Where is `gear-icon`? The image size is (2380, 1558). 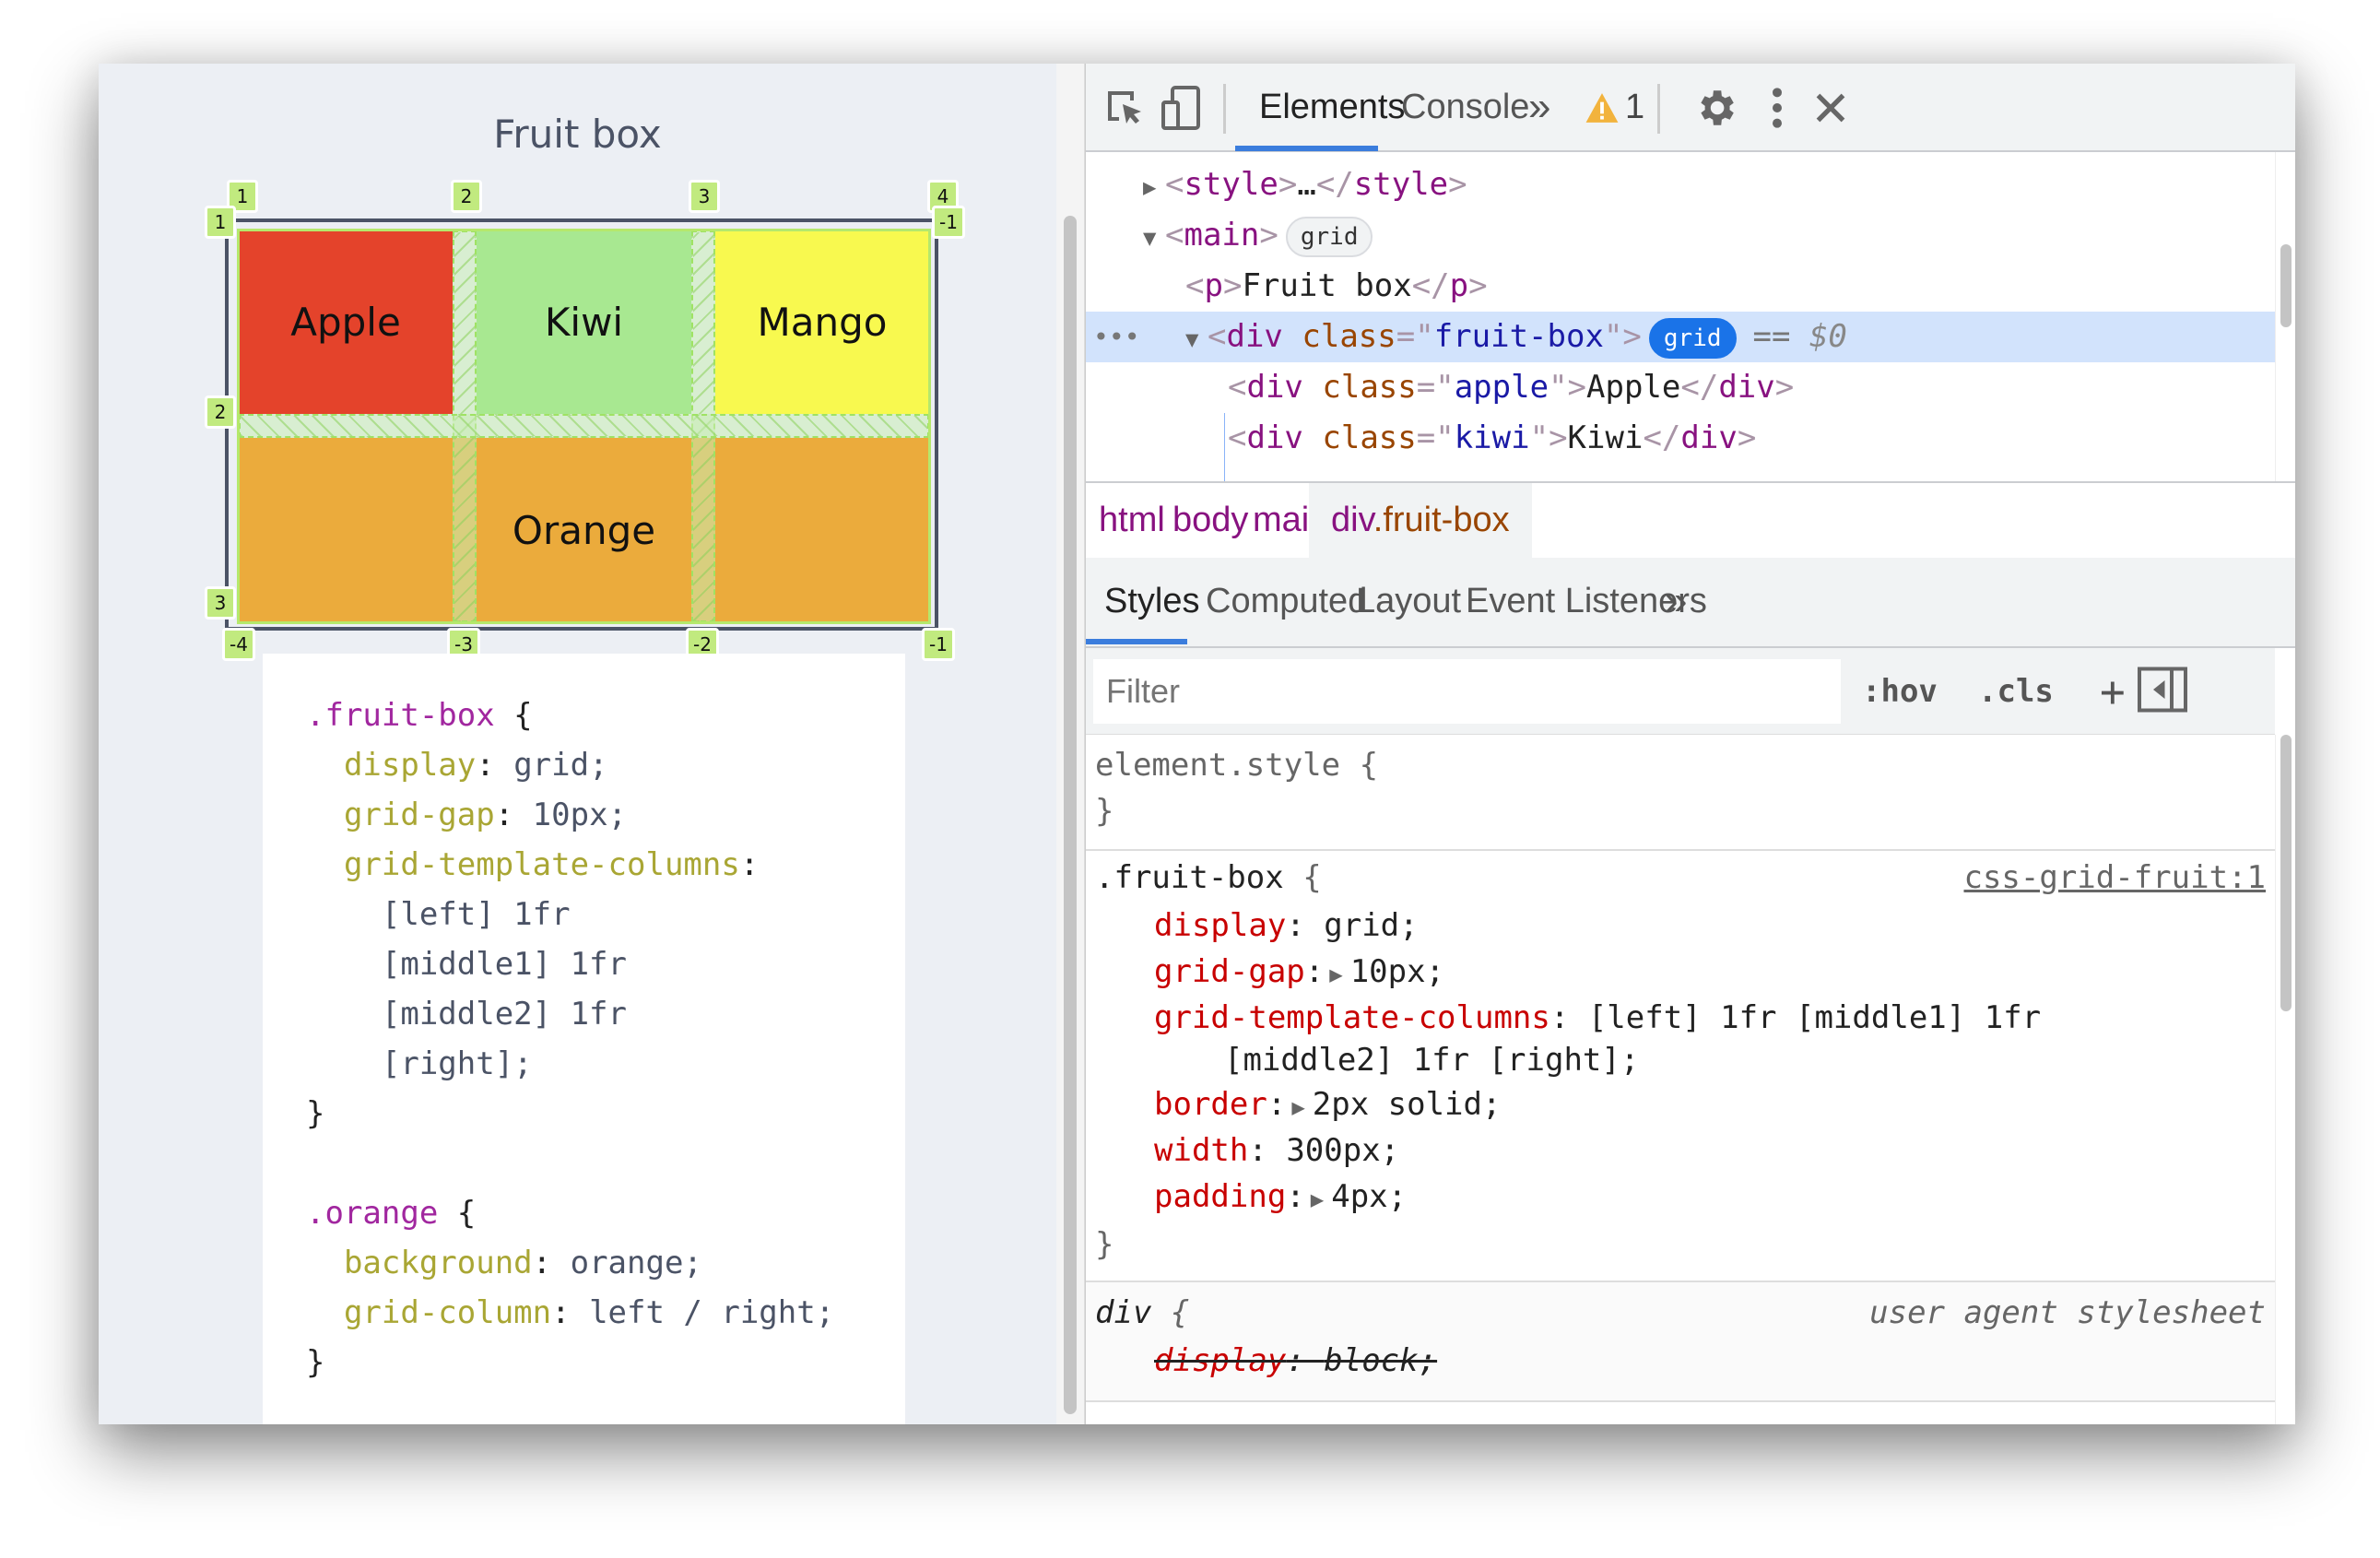 gear-icon is located at coordinates (1715, 108).